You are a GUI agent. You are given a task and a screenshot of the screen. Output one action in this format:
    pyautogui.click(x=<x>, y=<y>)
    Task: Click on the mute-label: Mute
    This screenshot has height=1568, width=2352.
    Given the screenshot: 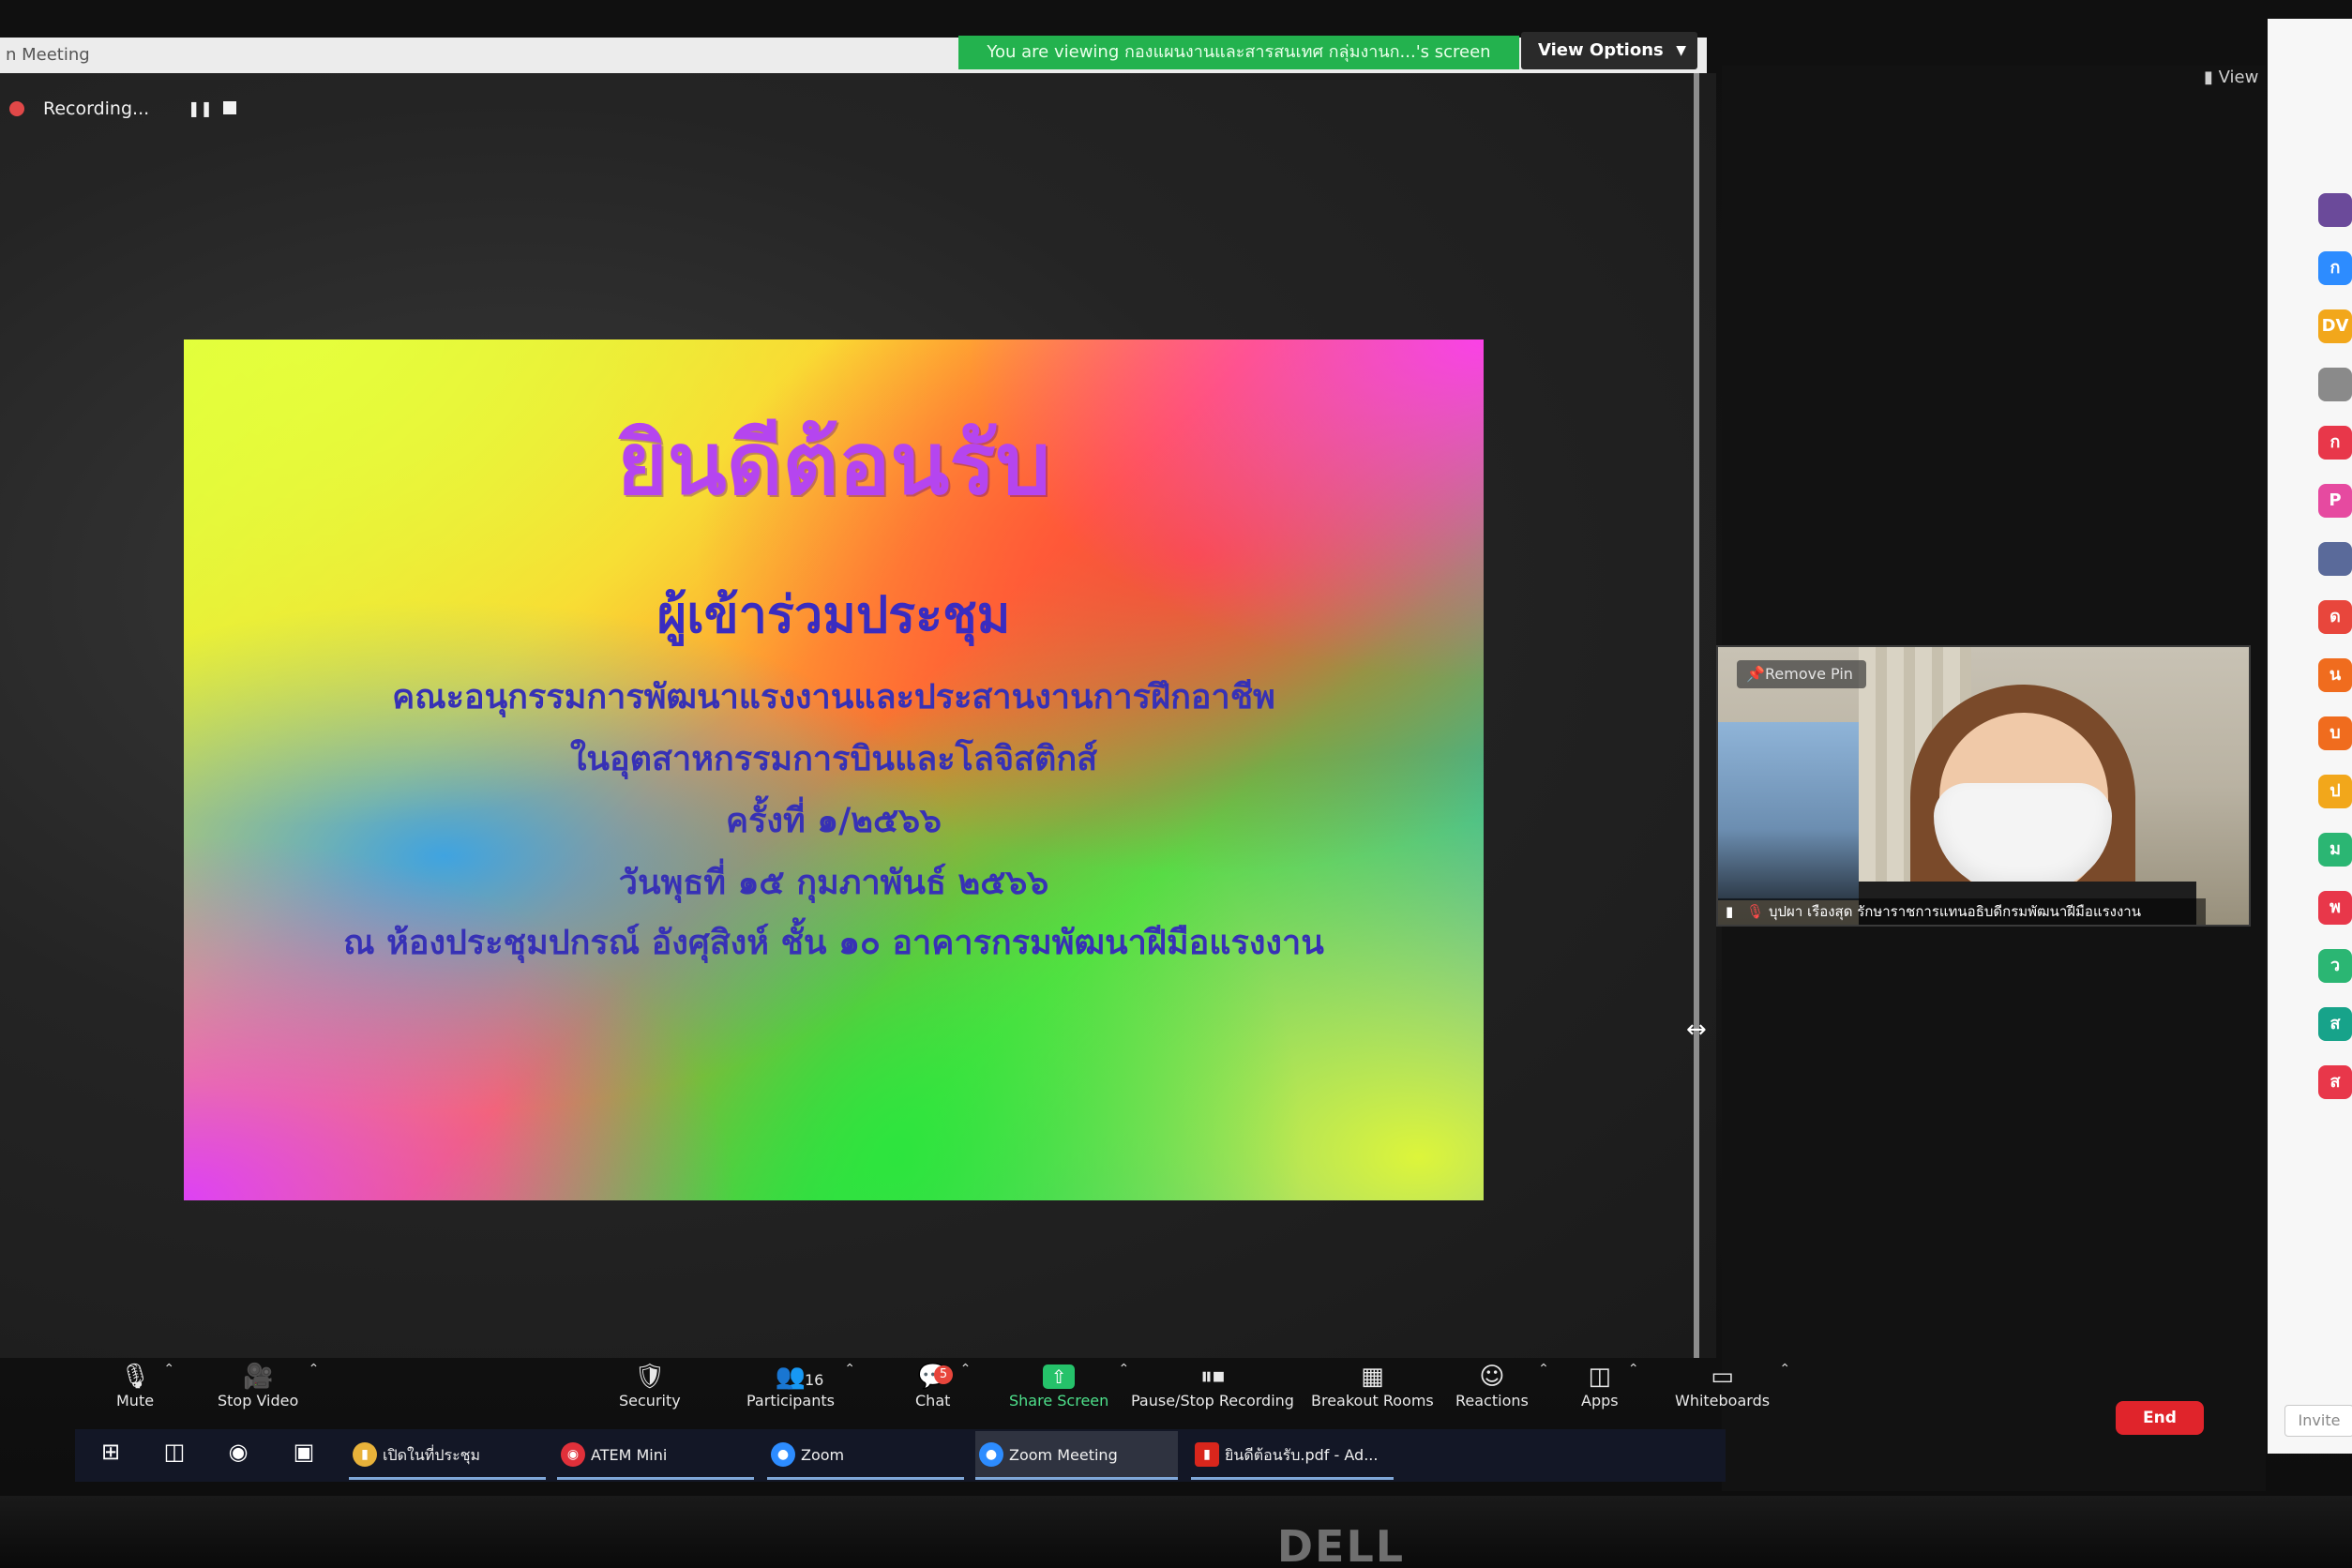 What is the action you would take?
    pyautogui.click(x=135, y=1401)
    